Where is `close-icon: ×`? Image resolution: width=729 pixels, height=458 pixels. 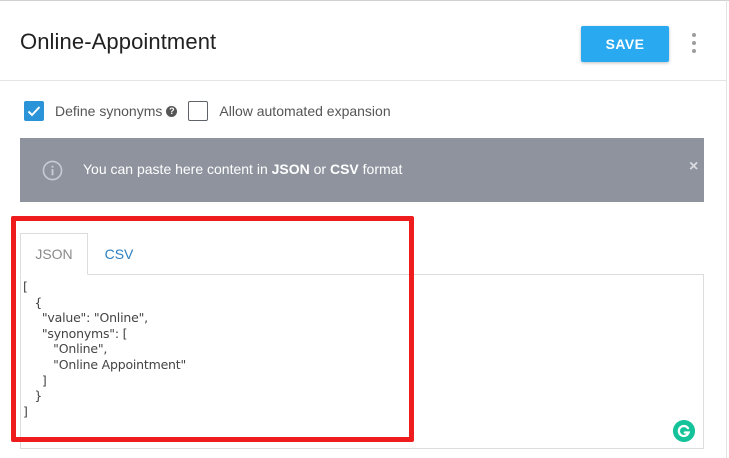
close-icon: × is located at coordinates (693, 167).